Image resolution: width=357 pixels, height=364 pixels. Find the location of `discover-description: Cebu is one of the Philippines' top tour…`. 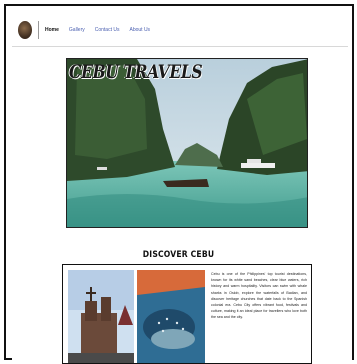

discover-description: Cebu is one of the Philippines' top tour… is located at coordinates (259, 296).